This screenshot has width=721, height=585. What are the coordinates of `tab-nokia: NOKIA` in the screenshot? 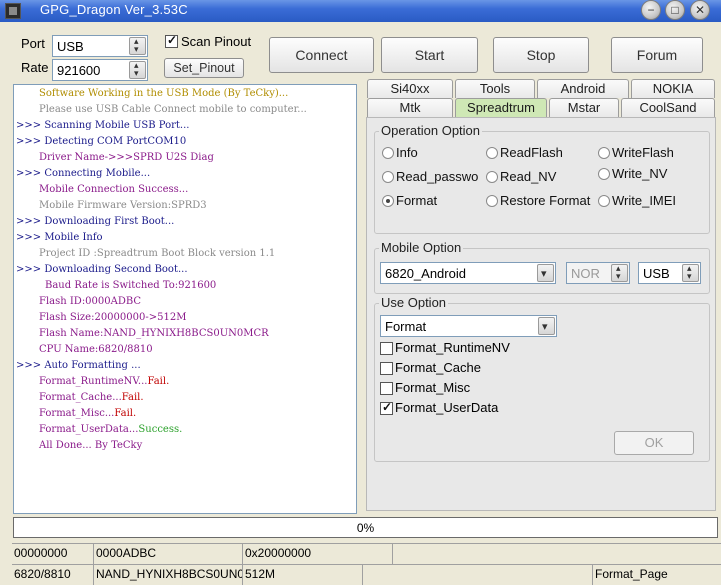 It's located at (673, 88).